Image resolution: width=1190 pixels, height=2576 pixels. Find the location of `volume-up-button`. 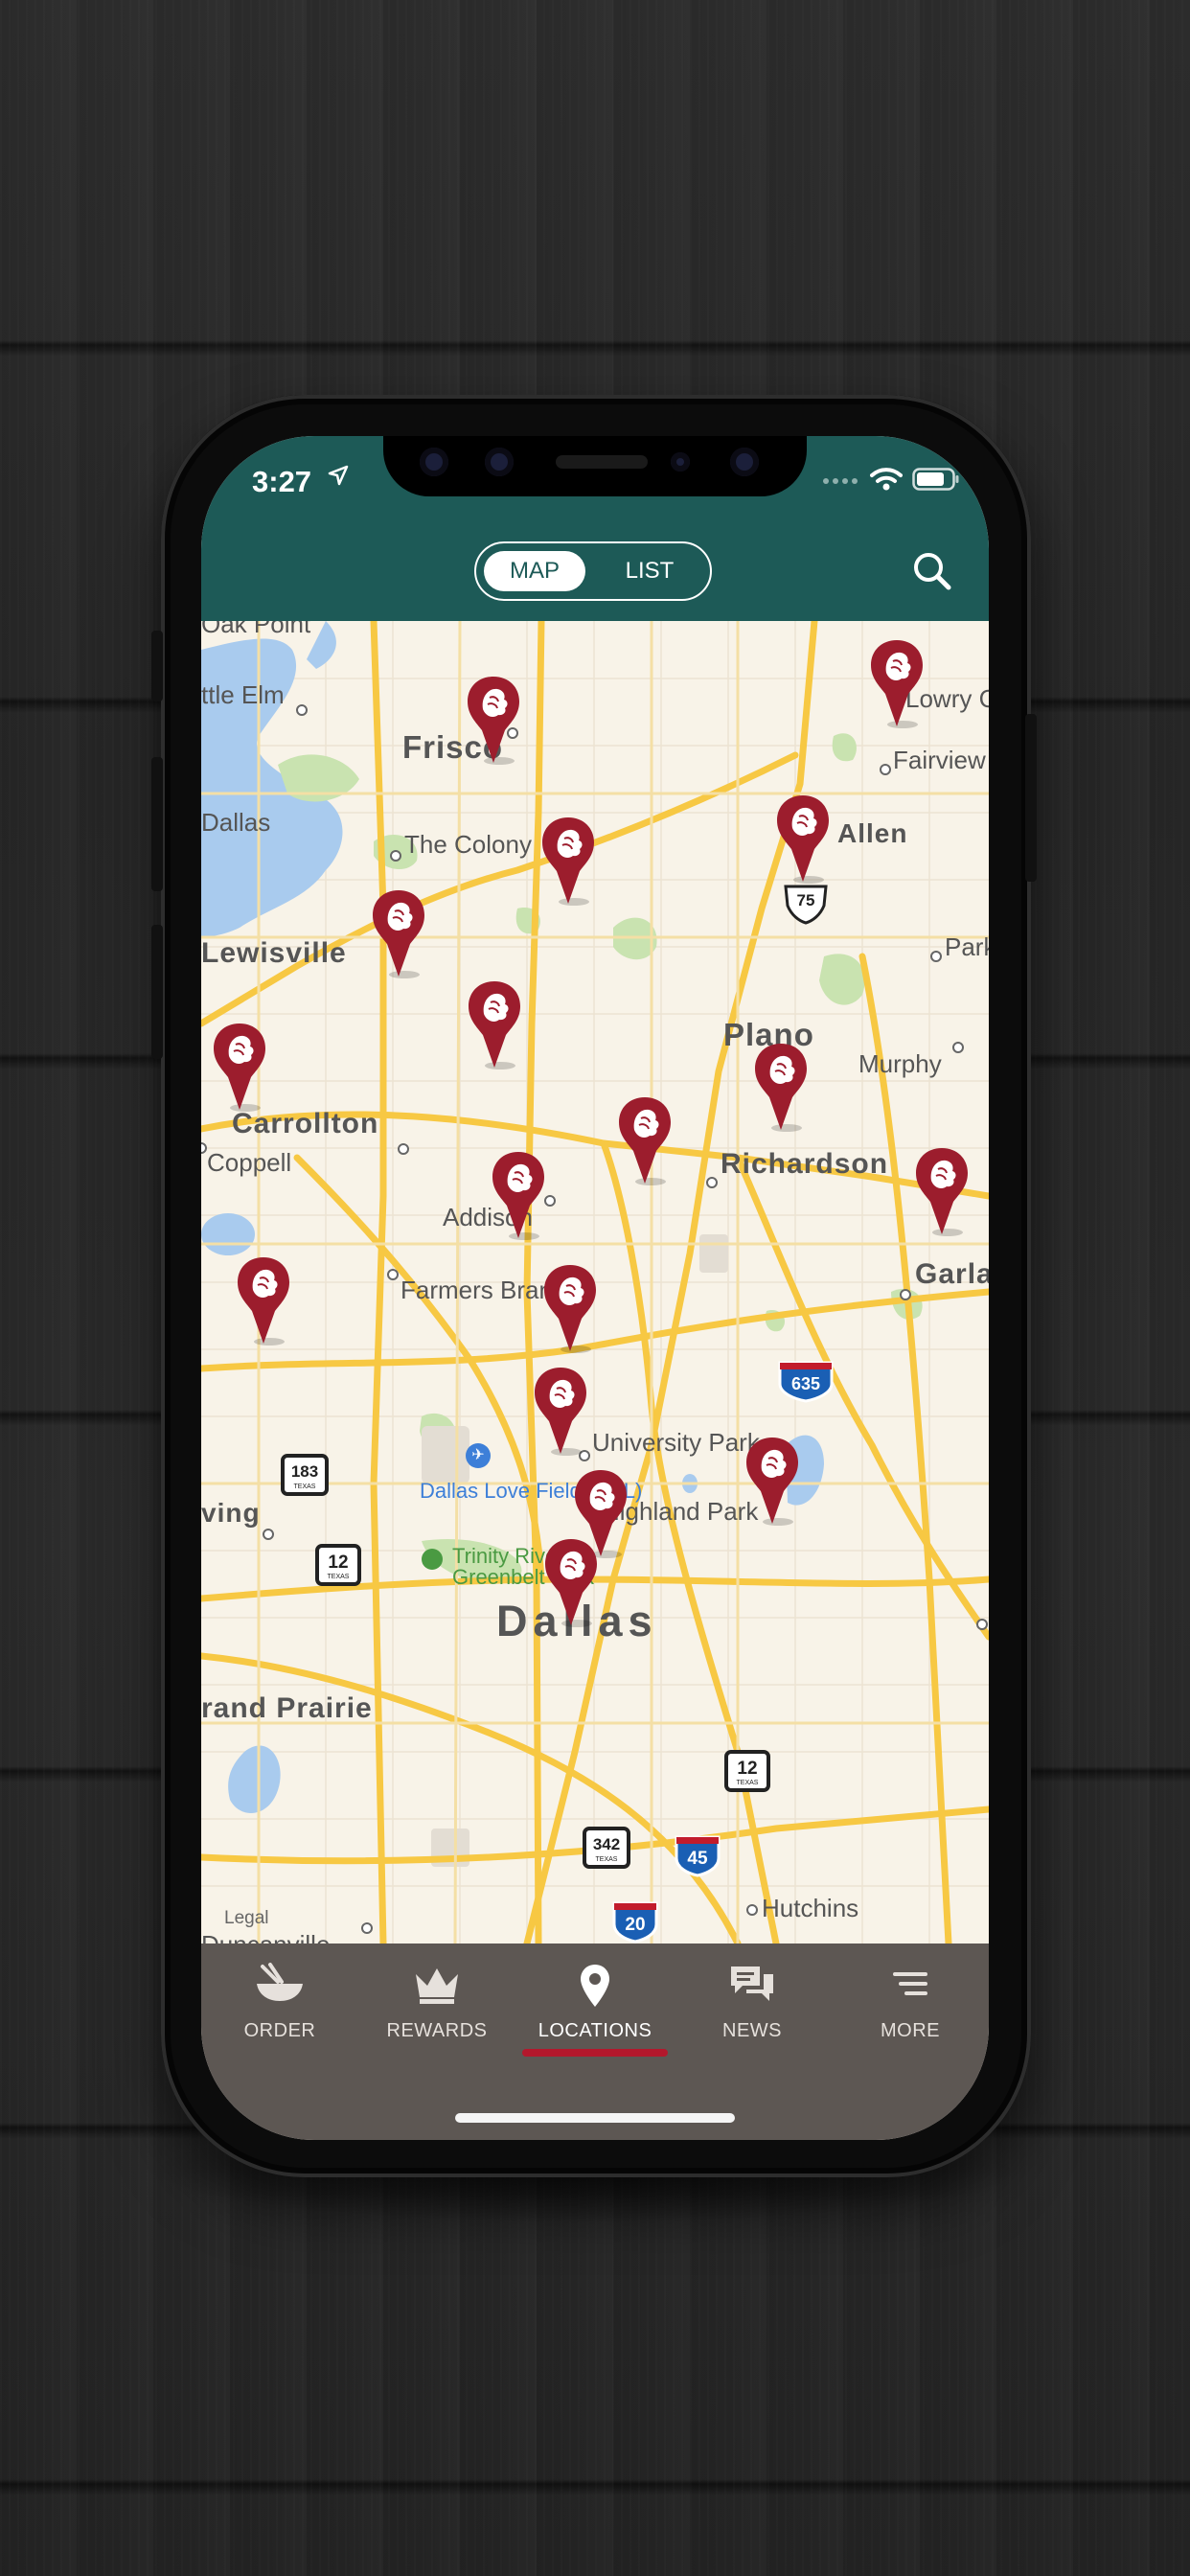

volume-up-button is located at coordinates (157, 824).